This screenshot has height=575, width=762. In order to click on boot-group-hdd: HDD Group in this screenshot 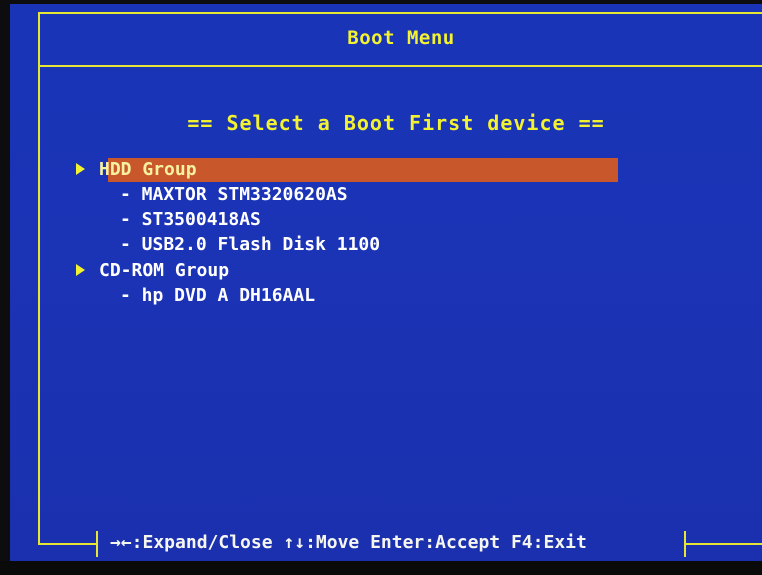, I will do `click(136, 170)`.